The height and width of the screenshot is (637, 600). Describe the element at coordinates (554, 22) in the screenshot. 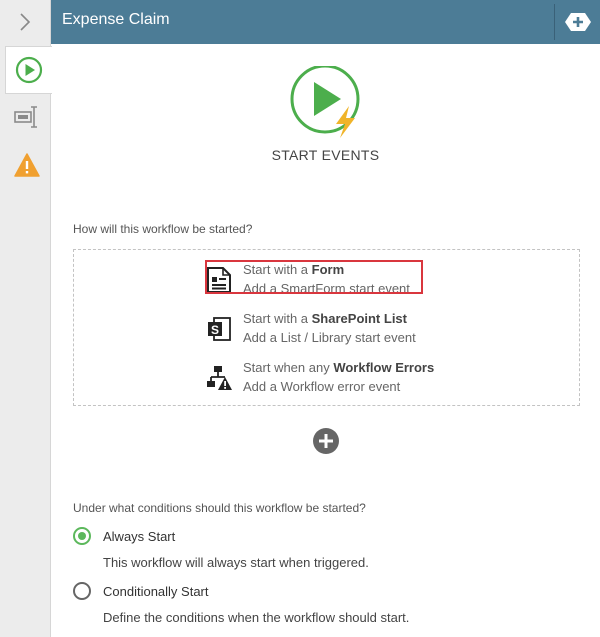

I see `header-divider` at that location.